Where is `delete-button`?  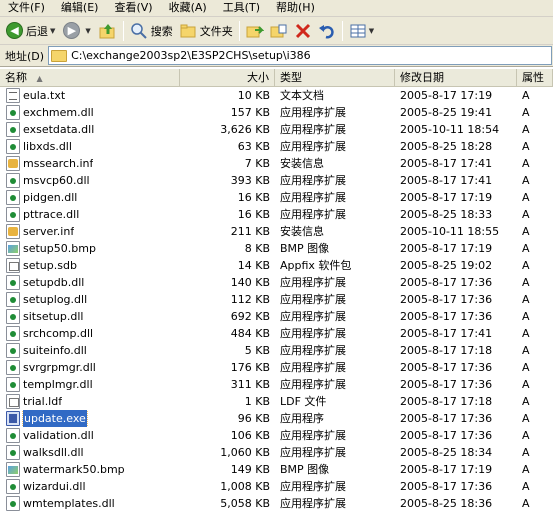 delete-button is located at coordinates (303, 31).